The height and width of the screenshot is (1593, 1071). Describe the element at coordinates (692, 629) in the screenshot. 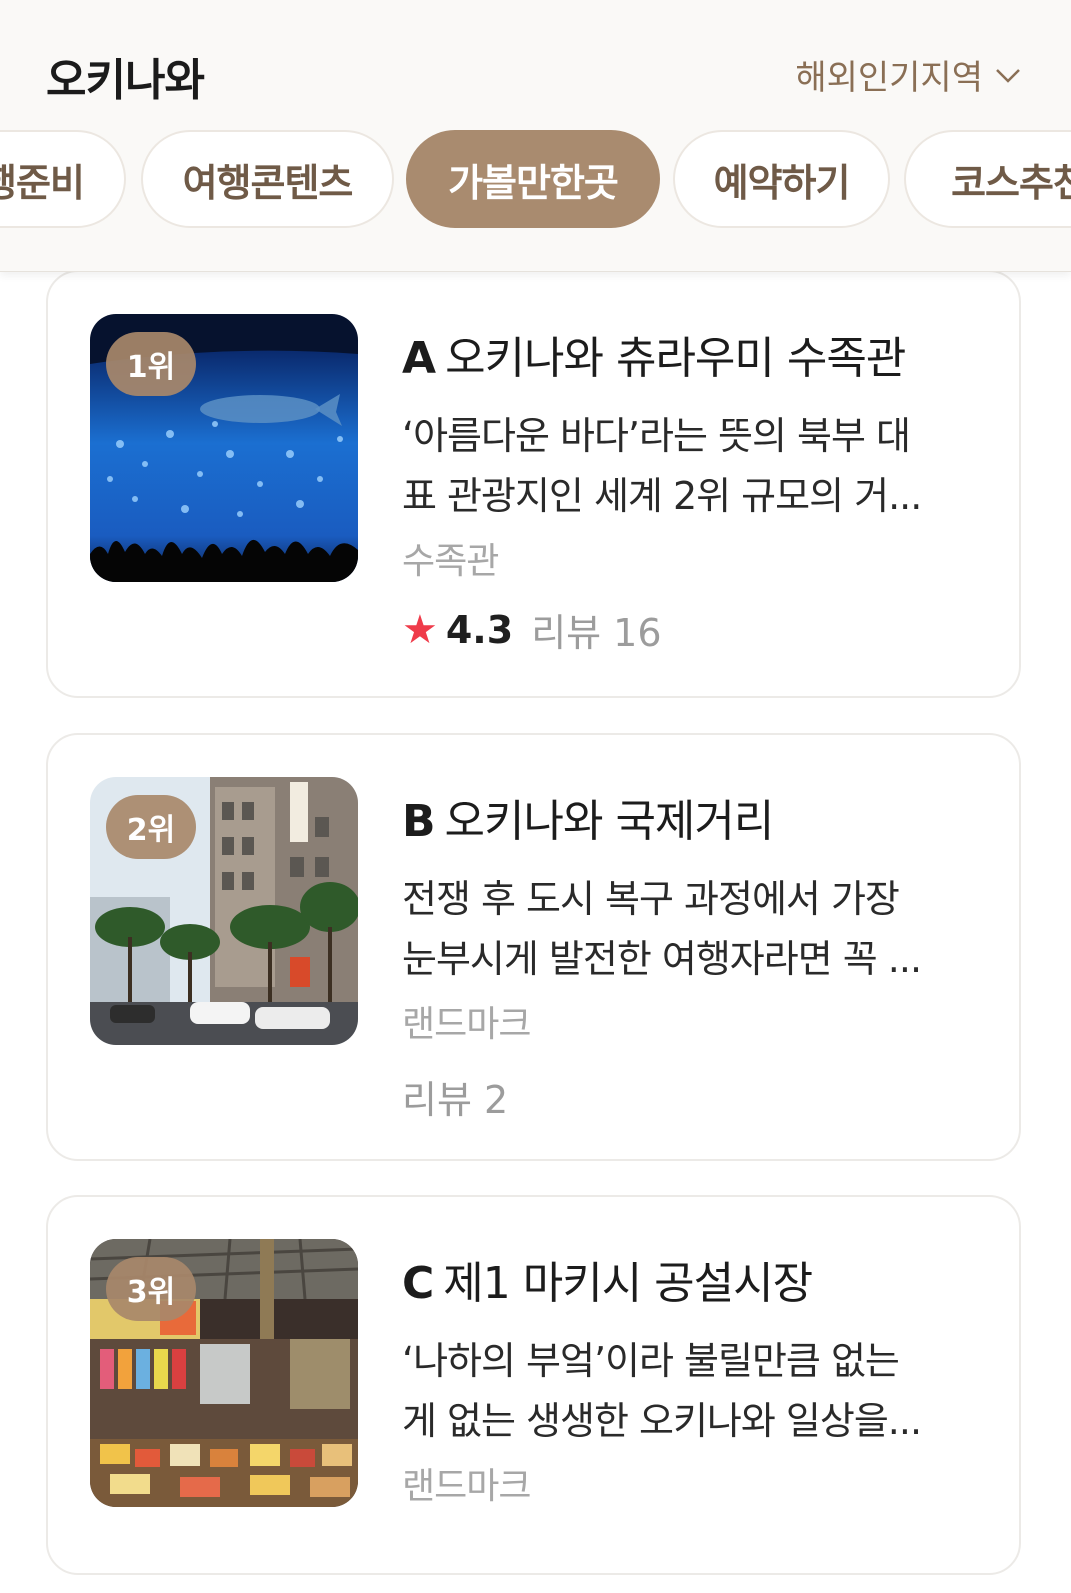

I see `rating-row: ★ 4.3 리뷰 16` at that location.